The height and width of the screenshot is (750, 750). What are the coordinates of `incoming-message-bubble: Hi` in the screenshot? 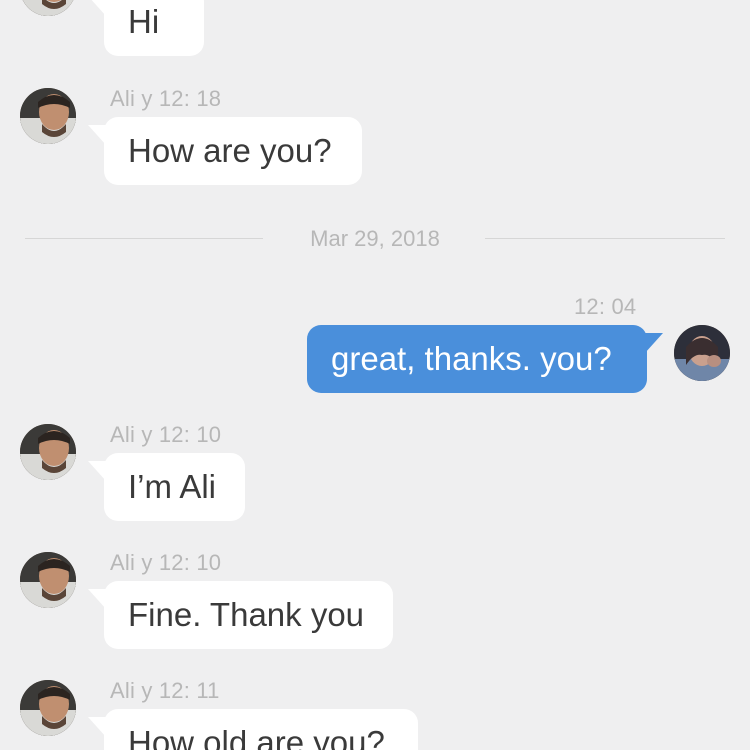 It's located at (146, 28).